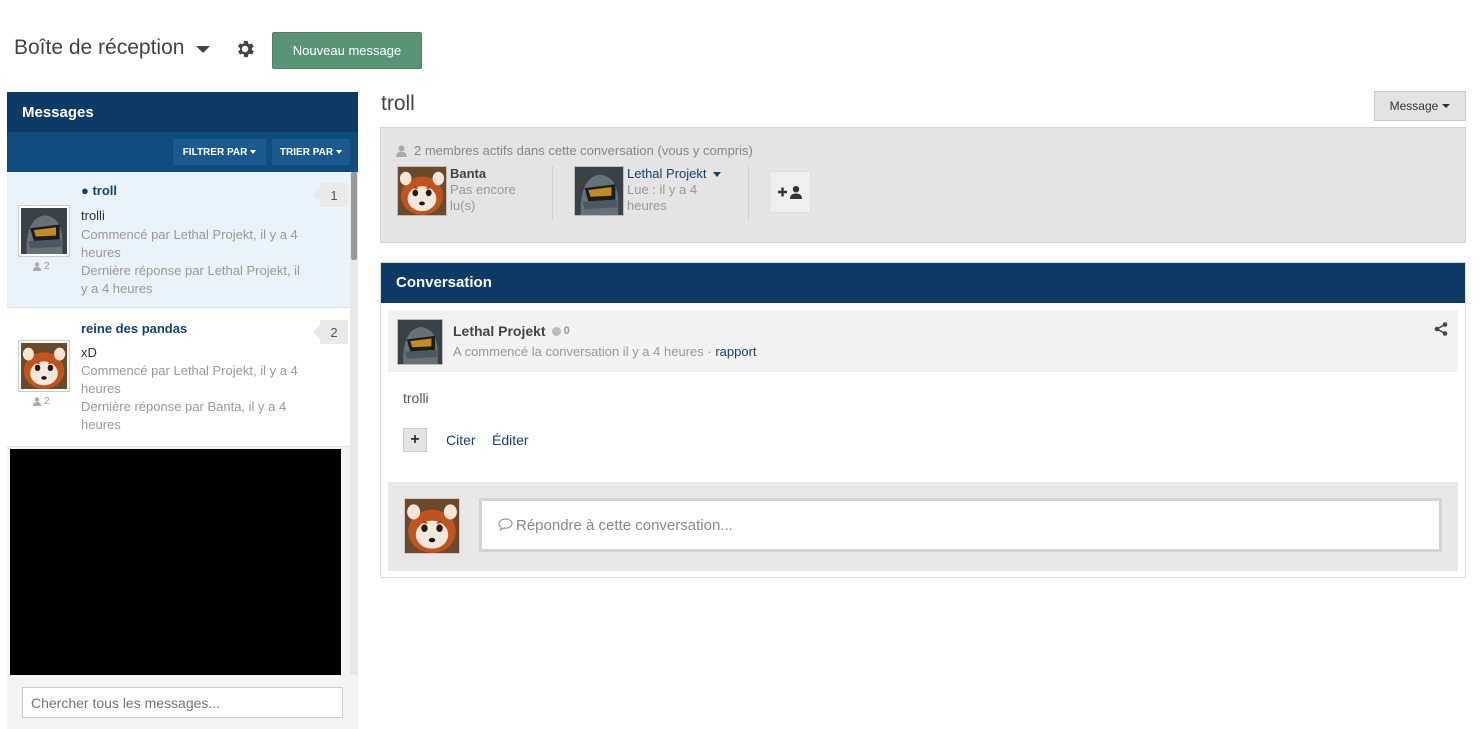  Describe the element at coordinates (667, 173) in the screenshot. I see `member-name-text: Lethal Projekt` at that location.